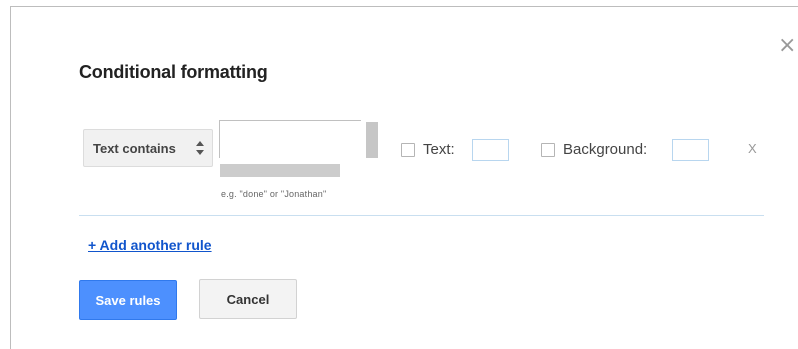  What do you see at coordinates (690, 150) in the screenshot?
I see `background-color-swatch` at bounding box center [690, 150].